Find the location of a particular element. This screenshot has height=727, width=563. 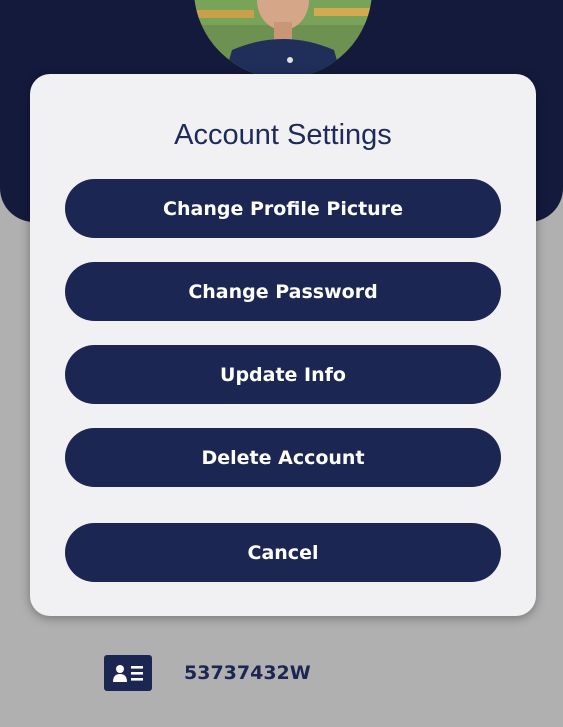

dialog-title: Account Settings is located at coordinates (283, 135).